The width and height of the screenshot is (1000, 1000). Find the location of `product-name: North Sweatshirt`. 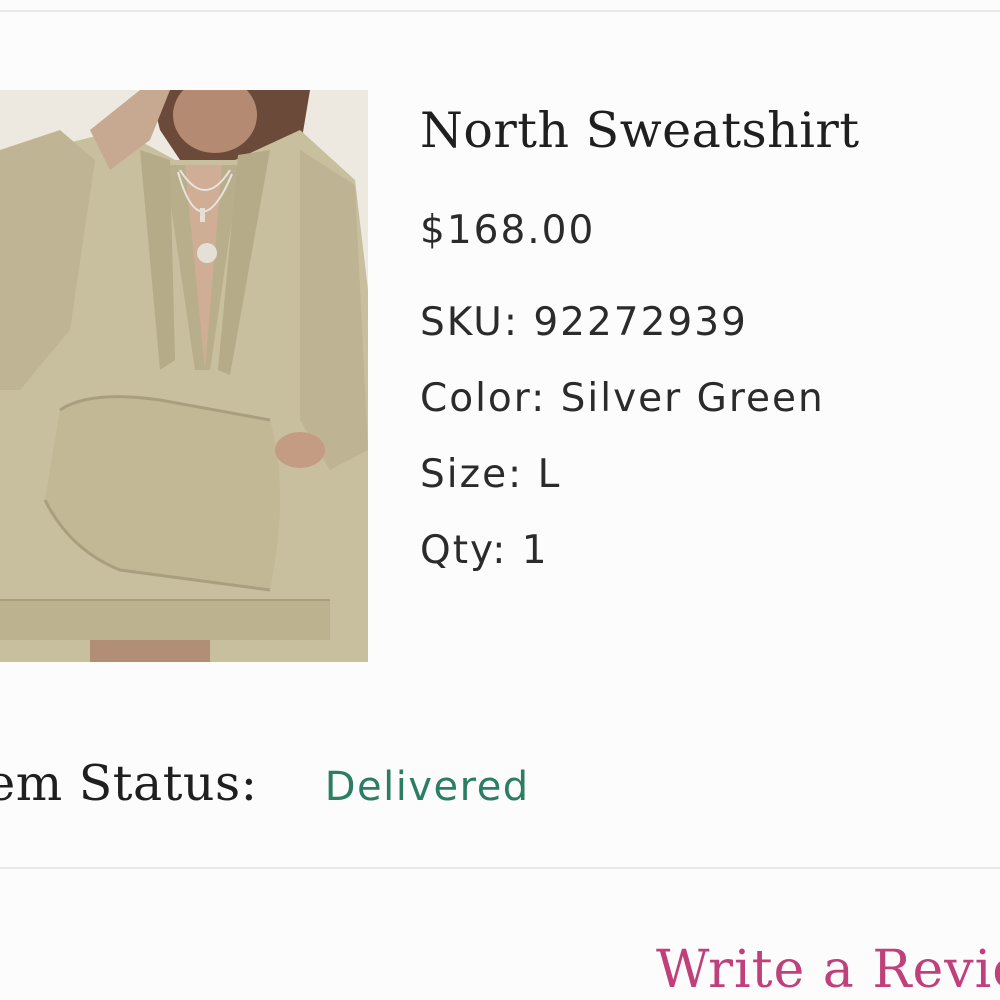

product-name: North Sweatshirt is located at coordinates (640, 130).